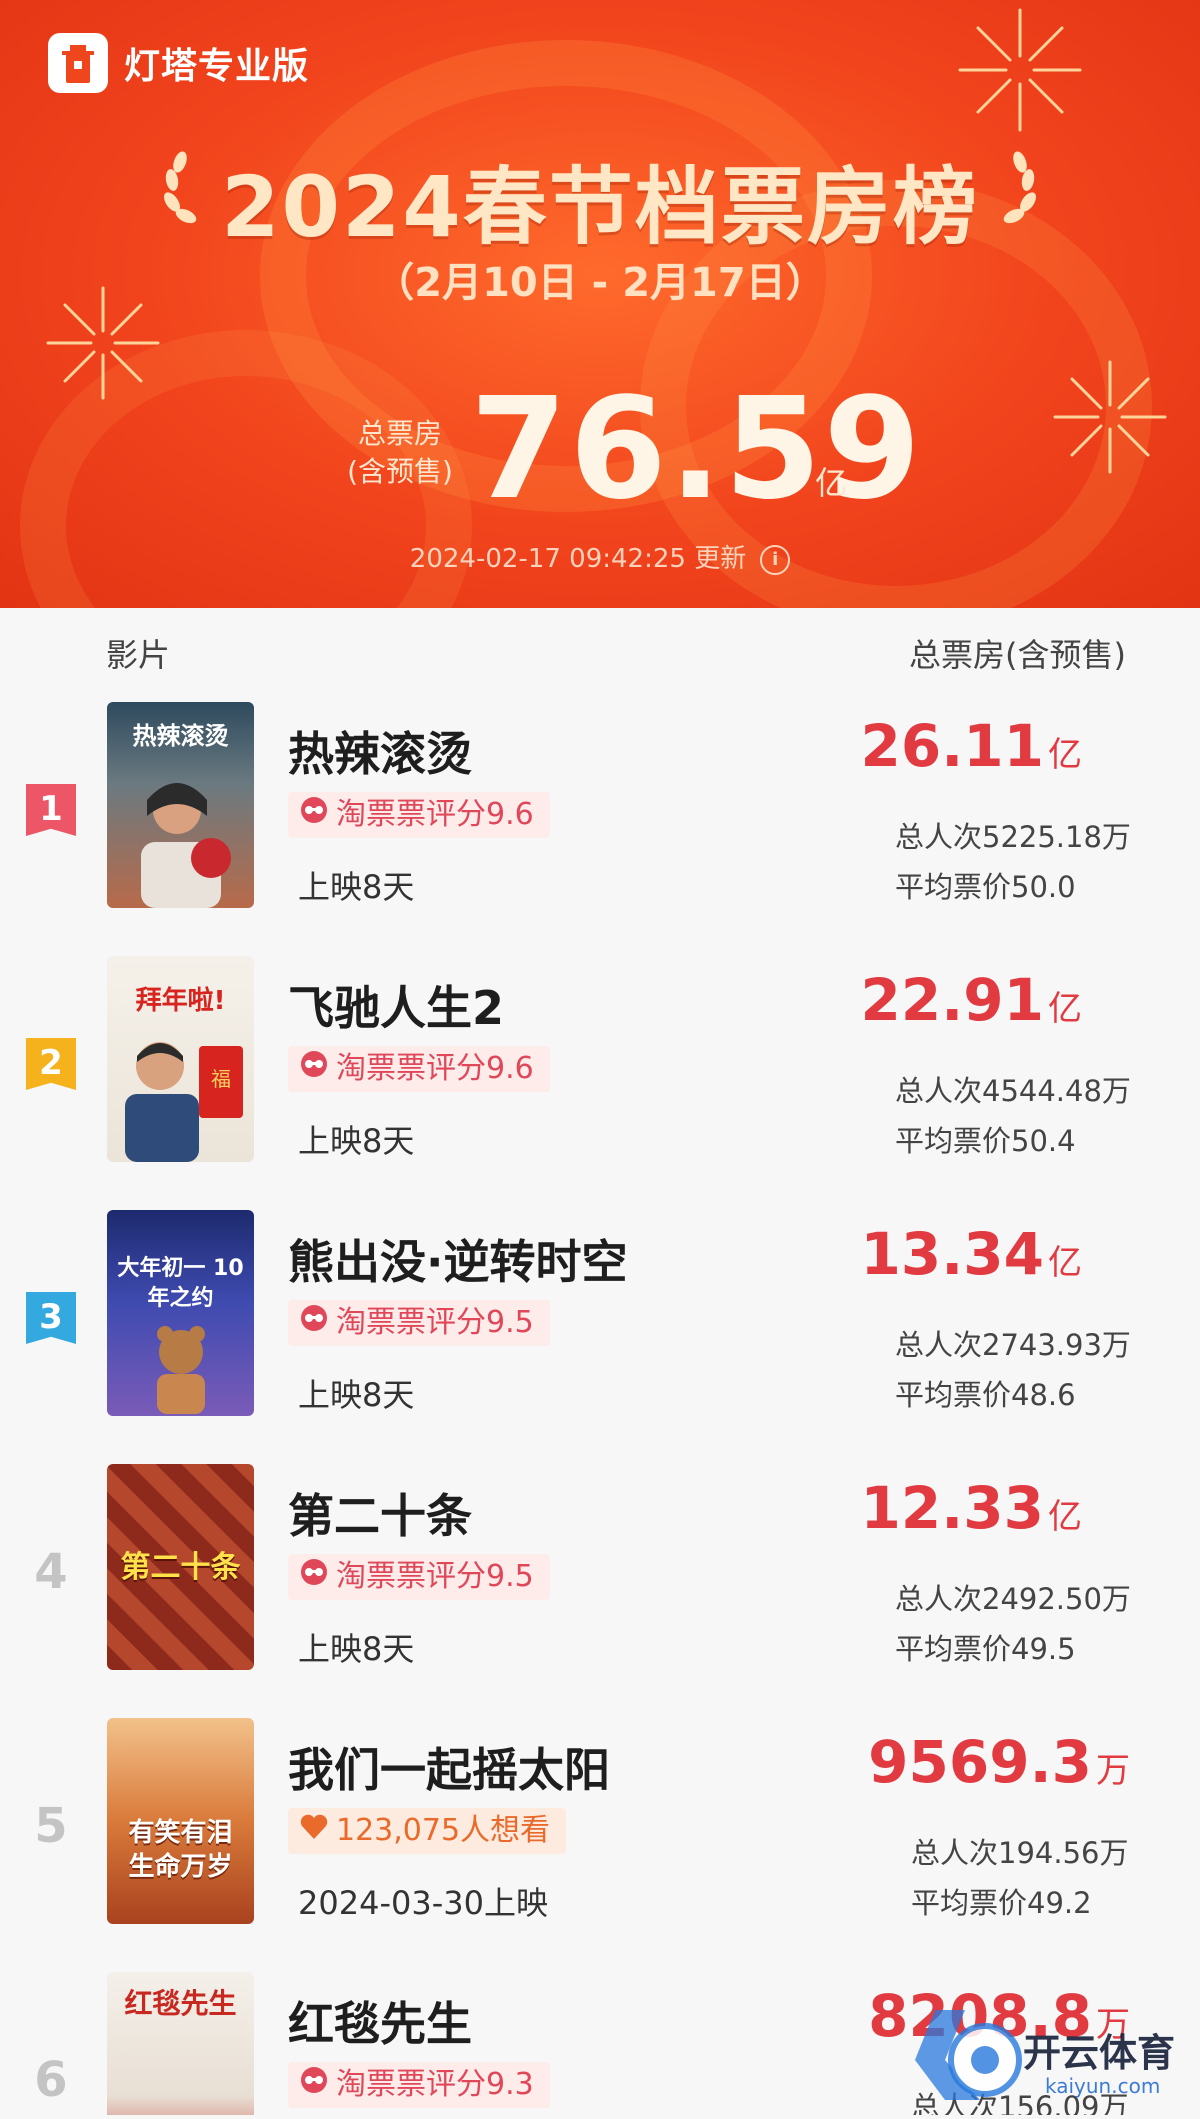  What do you see at coordinates (396, 1005) in the screenshot?
I see `movie-title: 飞驰人生2` at bounding box center [396, 1005].